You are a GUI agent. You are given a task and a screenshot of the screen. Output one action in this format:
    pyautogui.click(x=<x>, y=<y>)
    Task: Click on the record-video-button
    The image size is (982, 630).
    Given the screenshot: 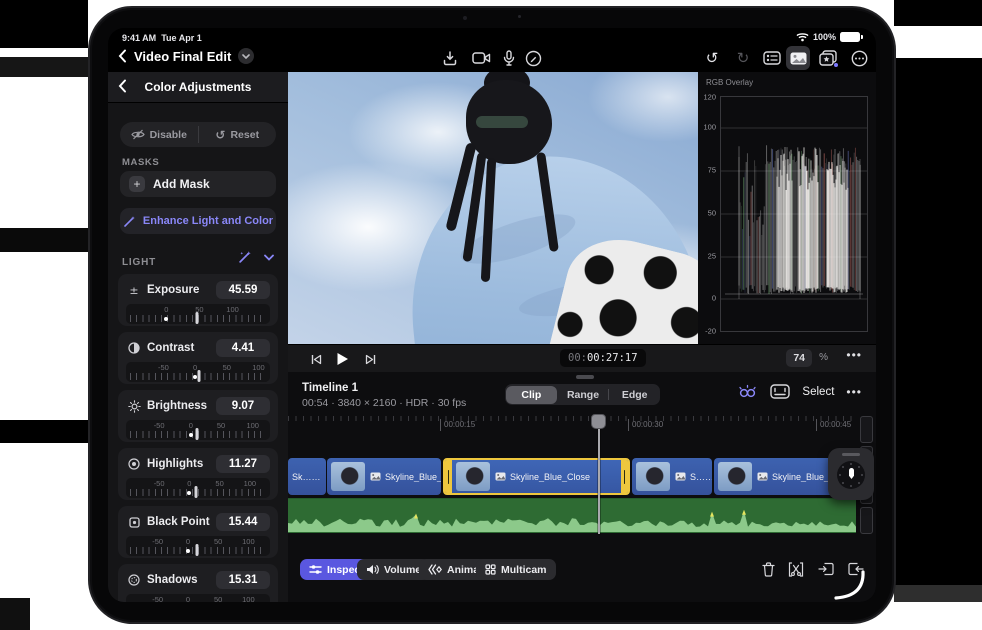 What is the action you would take?
    pyautogui.click(x=481, y=58)
    